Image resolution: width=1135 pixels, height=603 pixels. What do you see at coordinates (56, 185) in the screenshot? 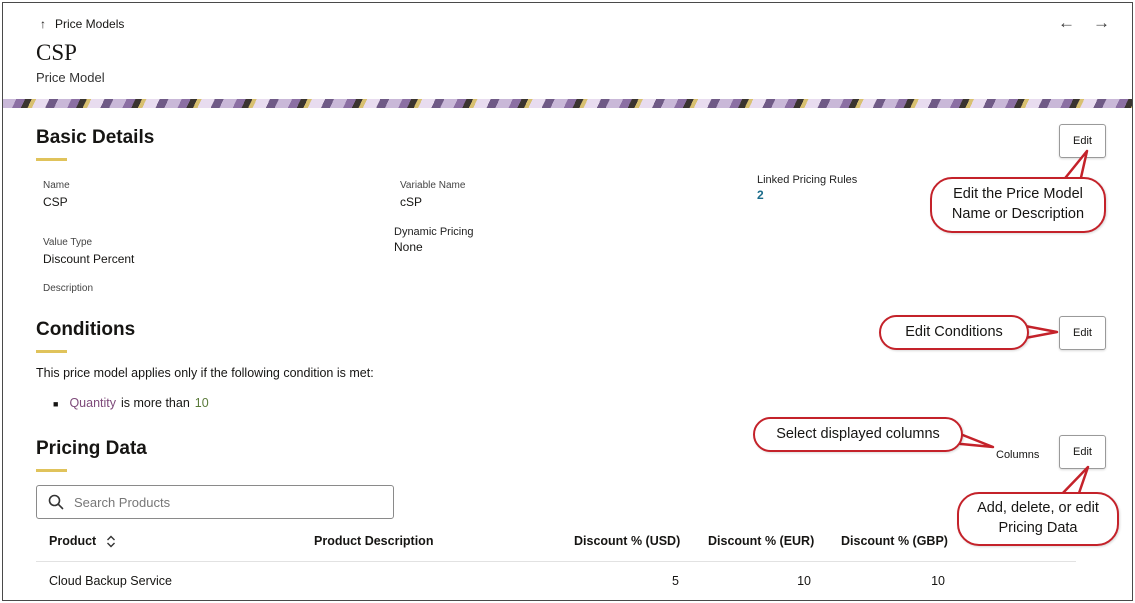
I see `name-label: Name` at bounding box center [56, 185].